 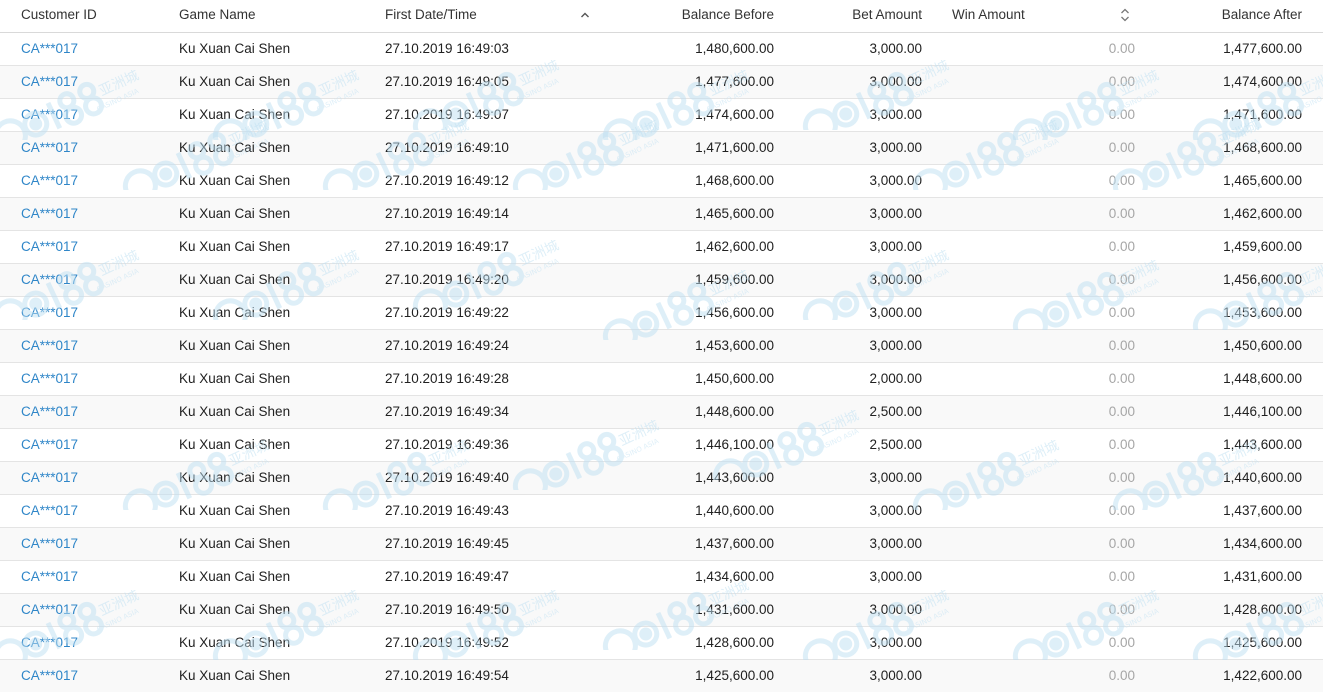 I want to click on first-datetime-cell: 27.10.2019 16:49:52, so click(x=447, y=642).